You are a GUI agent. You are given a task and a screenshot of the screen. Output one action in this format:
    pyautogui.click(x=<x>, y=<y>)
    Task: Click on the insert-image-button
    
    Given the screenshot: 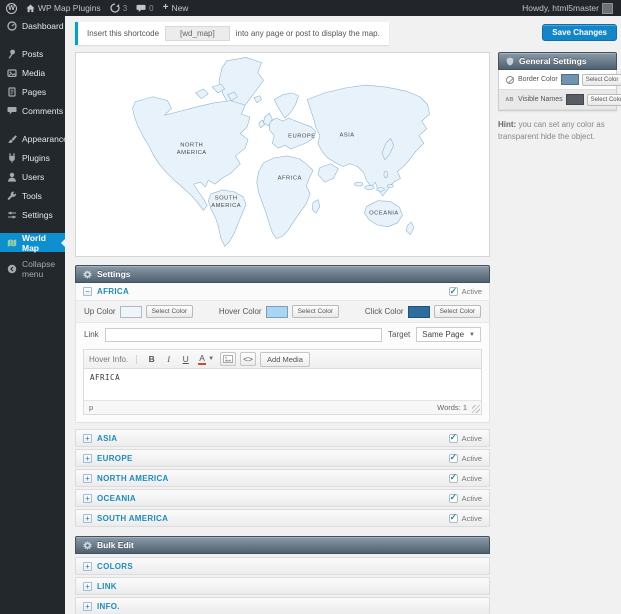 What is the action you would take?
    pyautogui.click(x=228, y=359)
    